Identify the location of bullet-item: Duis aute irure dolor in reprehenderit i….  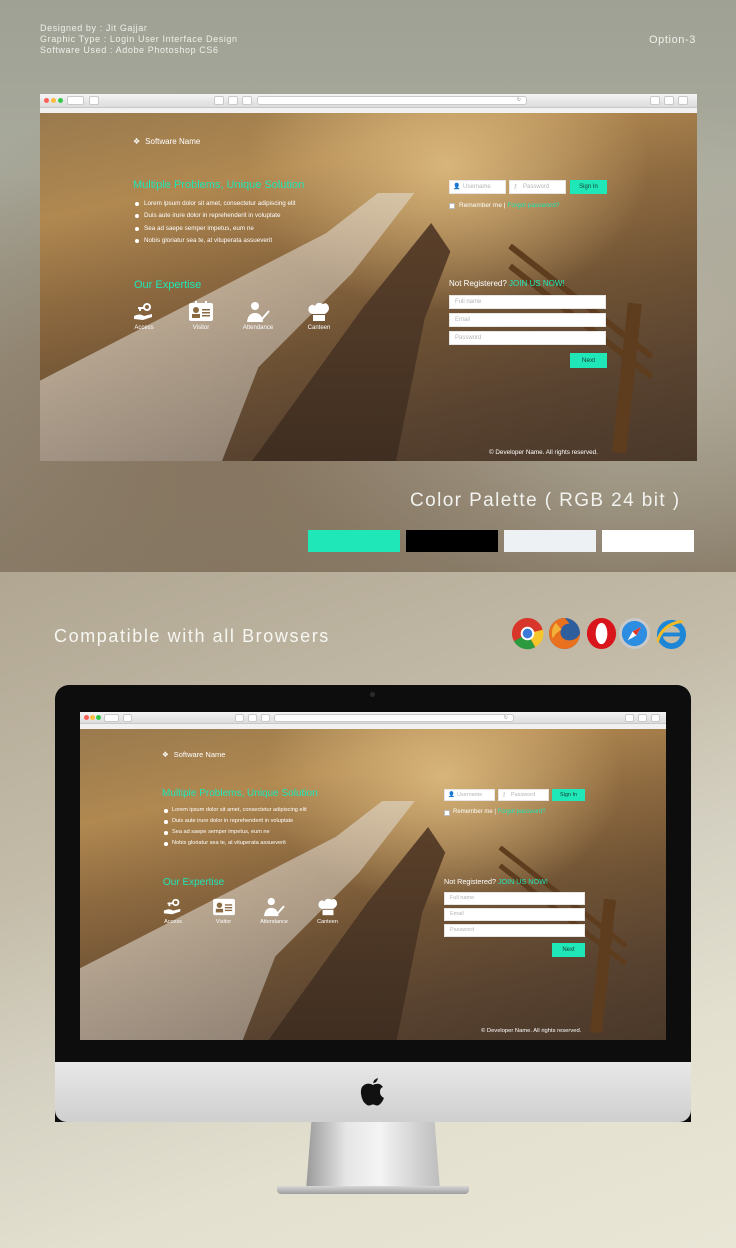
(235, 821).